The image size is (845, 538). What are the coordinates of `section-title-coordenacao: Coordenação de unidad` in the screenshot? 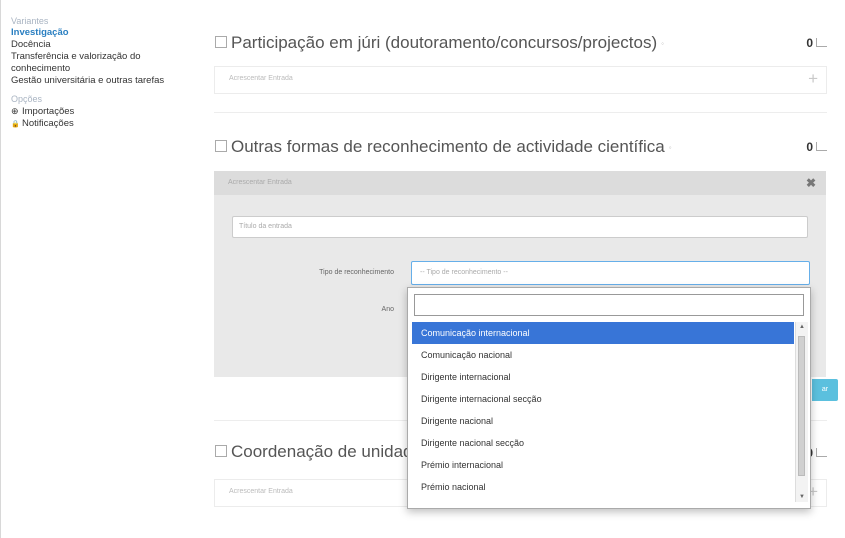 It's located at (313, 452).